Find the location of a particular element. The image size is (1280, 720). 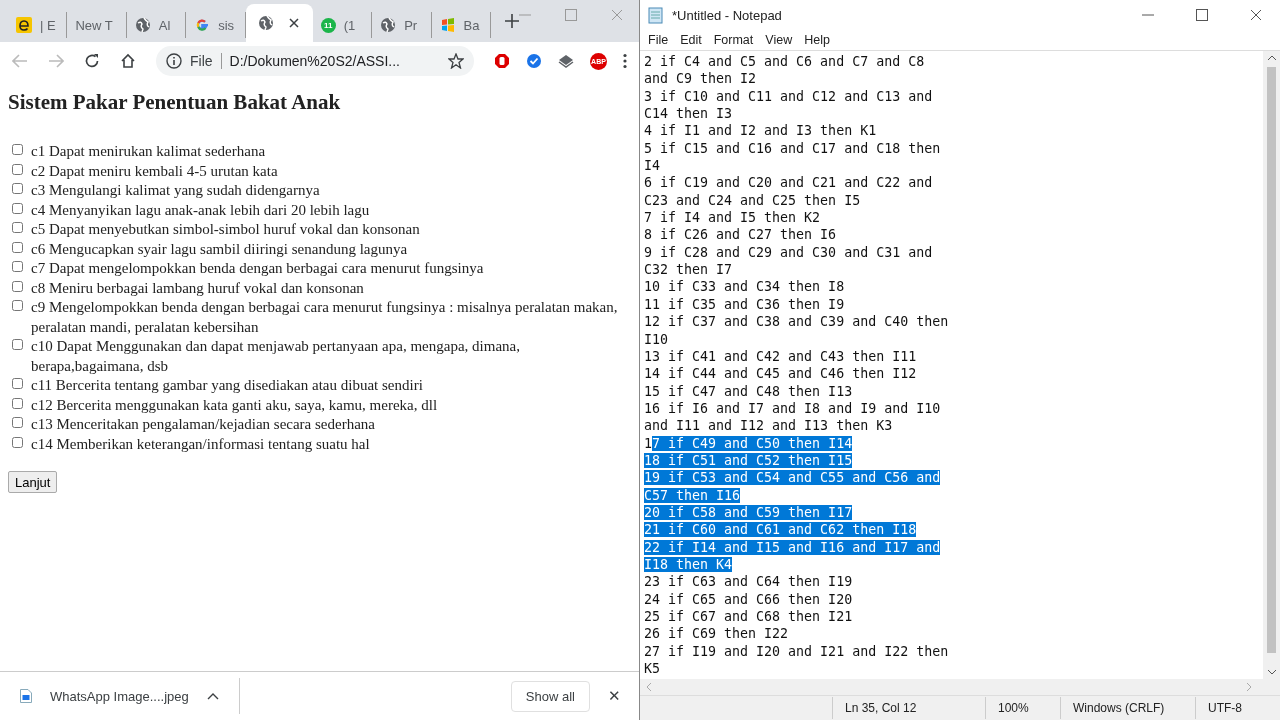

menu-item: View is located at coordinates (779, 40).